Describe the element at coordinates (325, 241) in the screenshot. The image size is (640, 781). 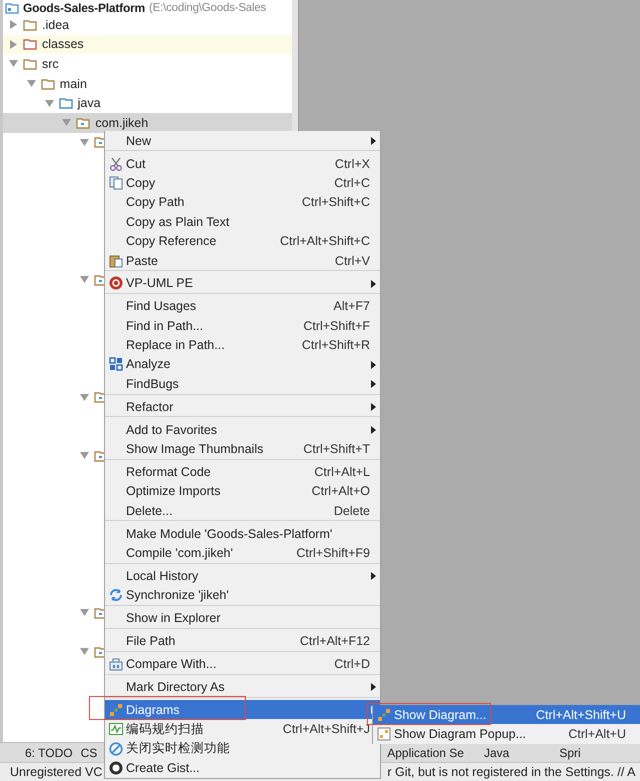
I see `shortcut-text: Ctrl+Alt+Shift+C` at that location.